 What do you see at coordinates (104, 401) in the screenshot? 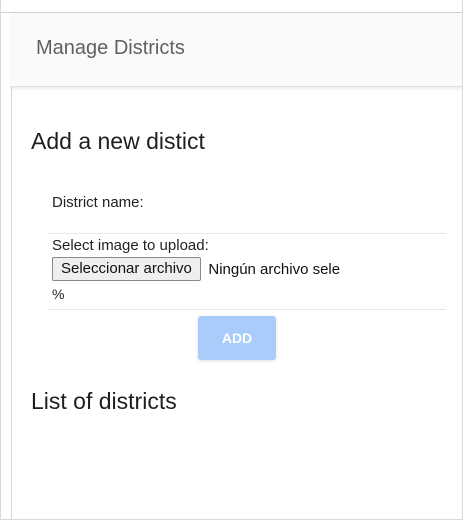
I see `district-list-title: List of districts` at bounding box center [104, 401].